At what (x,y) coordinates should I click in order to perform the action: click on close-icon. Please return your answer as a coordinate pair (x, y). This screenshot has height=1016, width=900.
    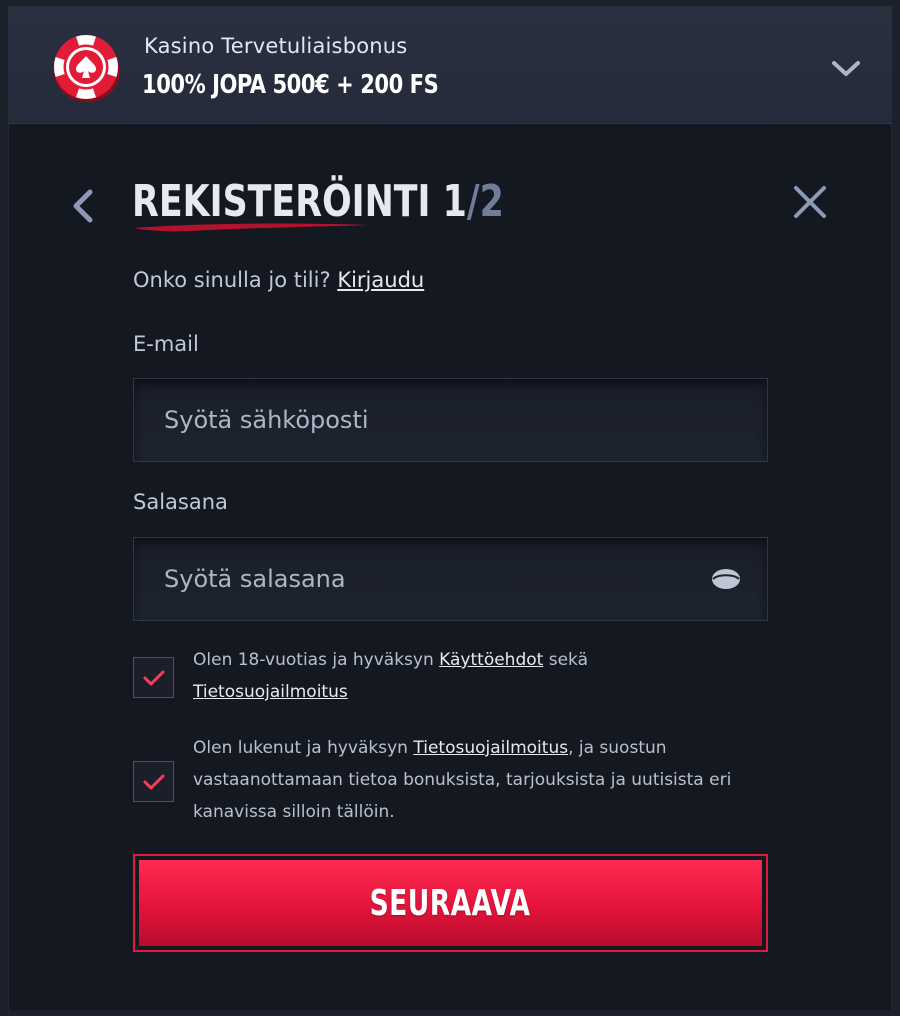
    Looking at the image, I should click on (810, 202).